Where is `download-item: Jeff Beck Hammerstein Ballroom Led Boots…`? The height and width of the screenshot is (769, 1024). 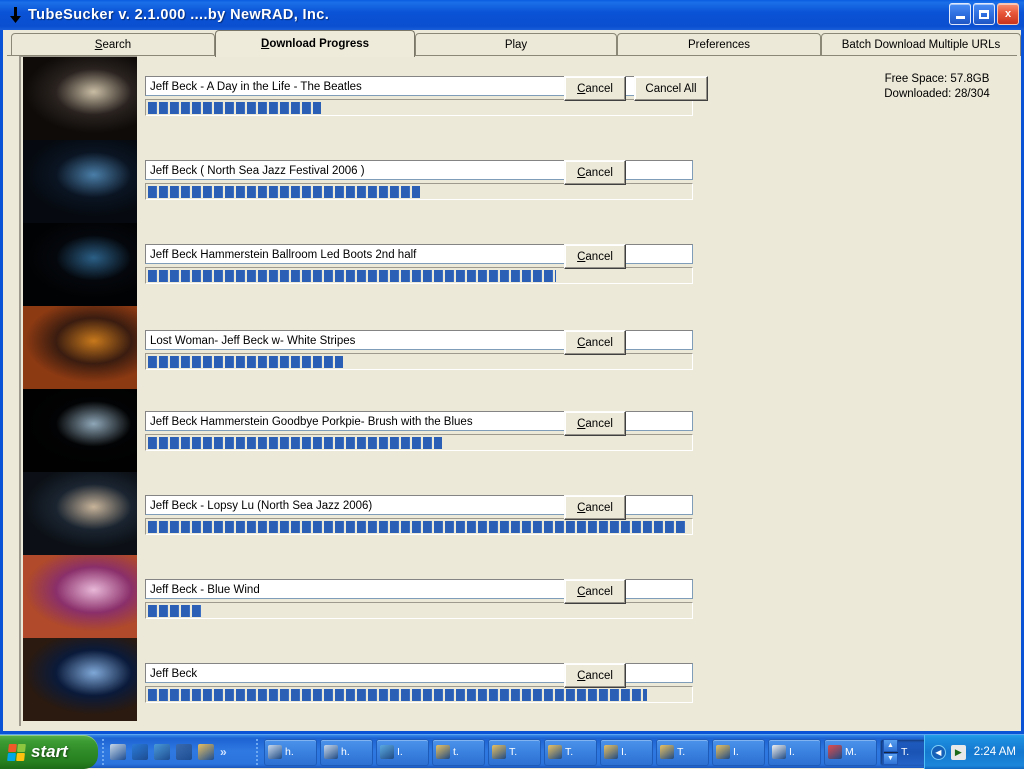 download-item: Jeff Beck Hammerstein Ballroom Led Boots… is located at coordinates (512, 274).